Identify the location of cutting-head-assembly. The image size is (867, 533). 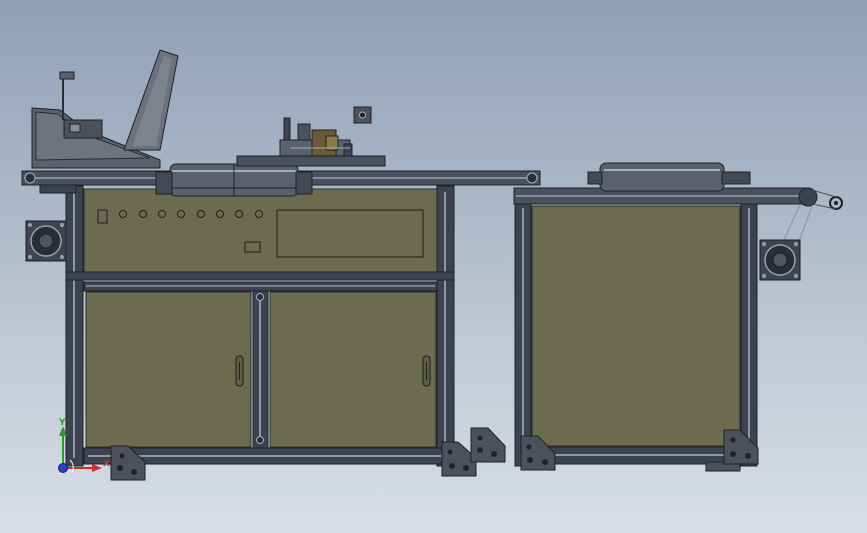
(311, 142).